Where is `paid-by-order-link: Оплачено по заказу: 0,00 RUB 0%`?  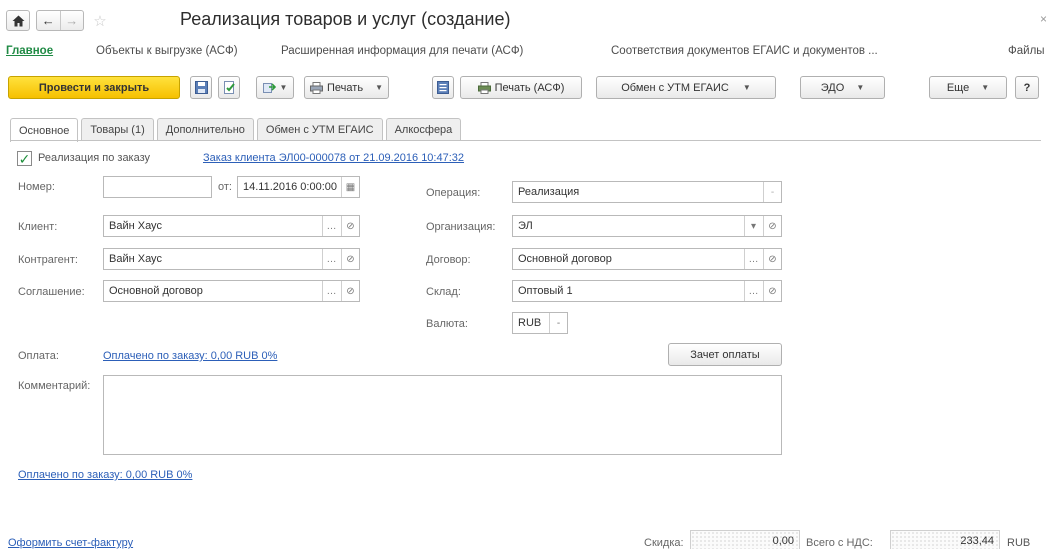
paid-by-order-link: Оплачено по заказу: 0,00 RUB 0% is located at coordinates (105, 475).